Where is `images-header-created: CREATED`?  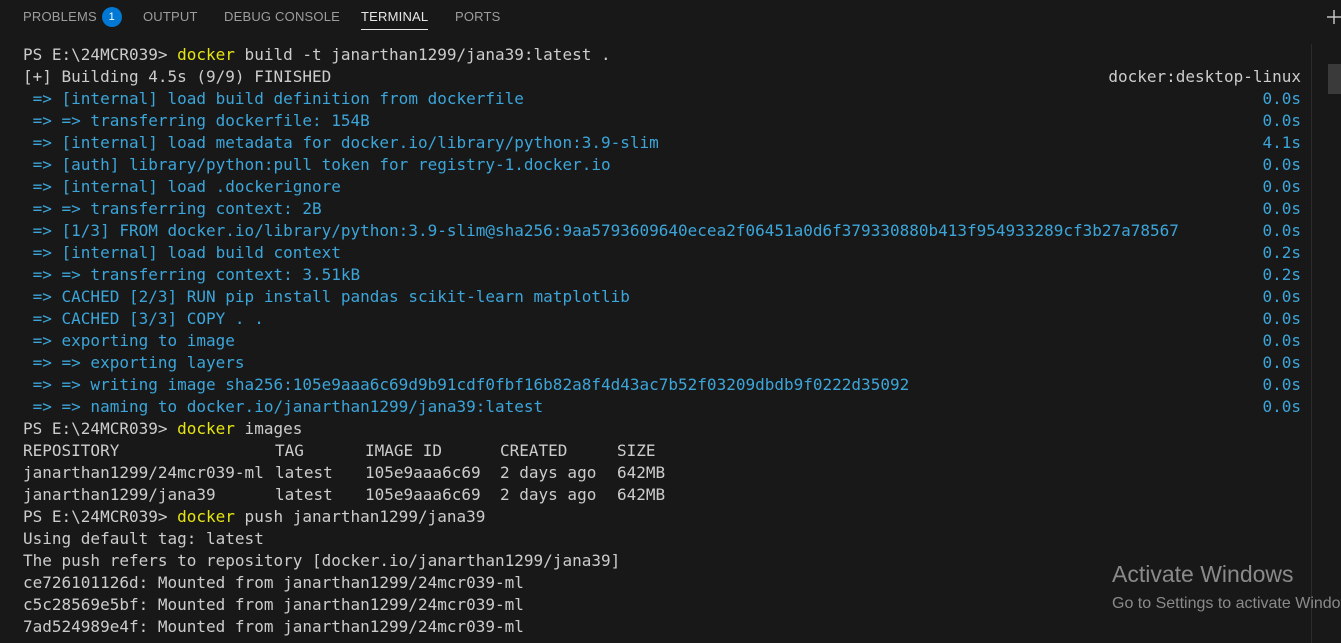
images-header-created: CREATED is located at coordinates (534, 450).